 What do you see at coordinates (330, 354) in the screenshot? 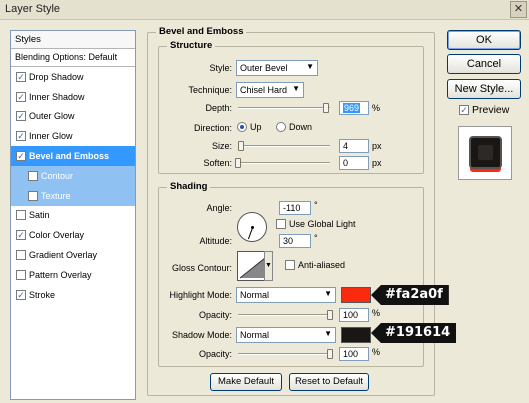
I see `shadow-opacity-thumb` at bounding box center [330, 354].